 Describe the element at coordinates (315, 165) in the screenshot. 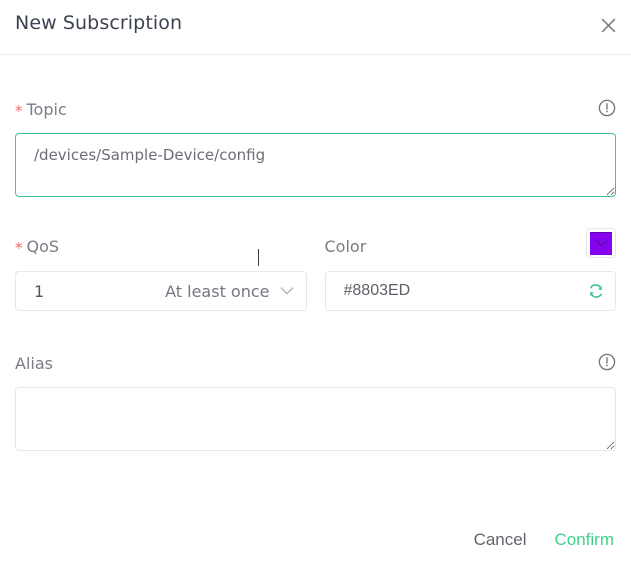

I see `topic-input` at that location.